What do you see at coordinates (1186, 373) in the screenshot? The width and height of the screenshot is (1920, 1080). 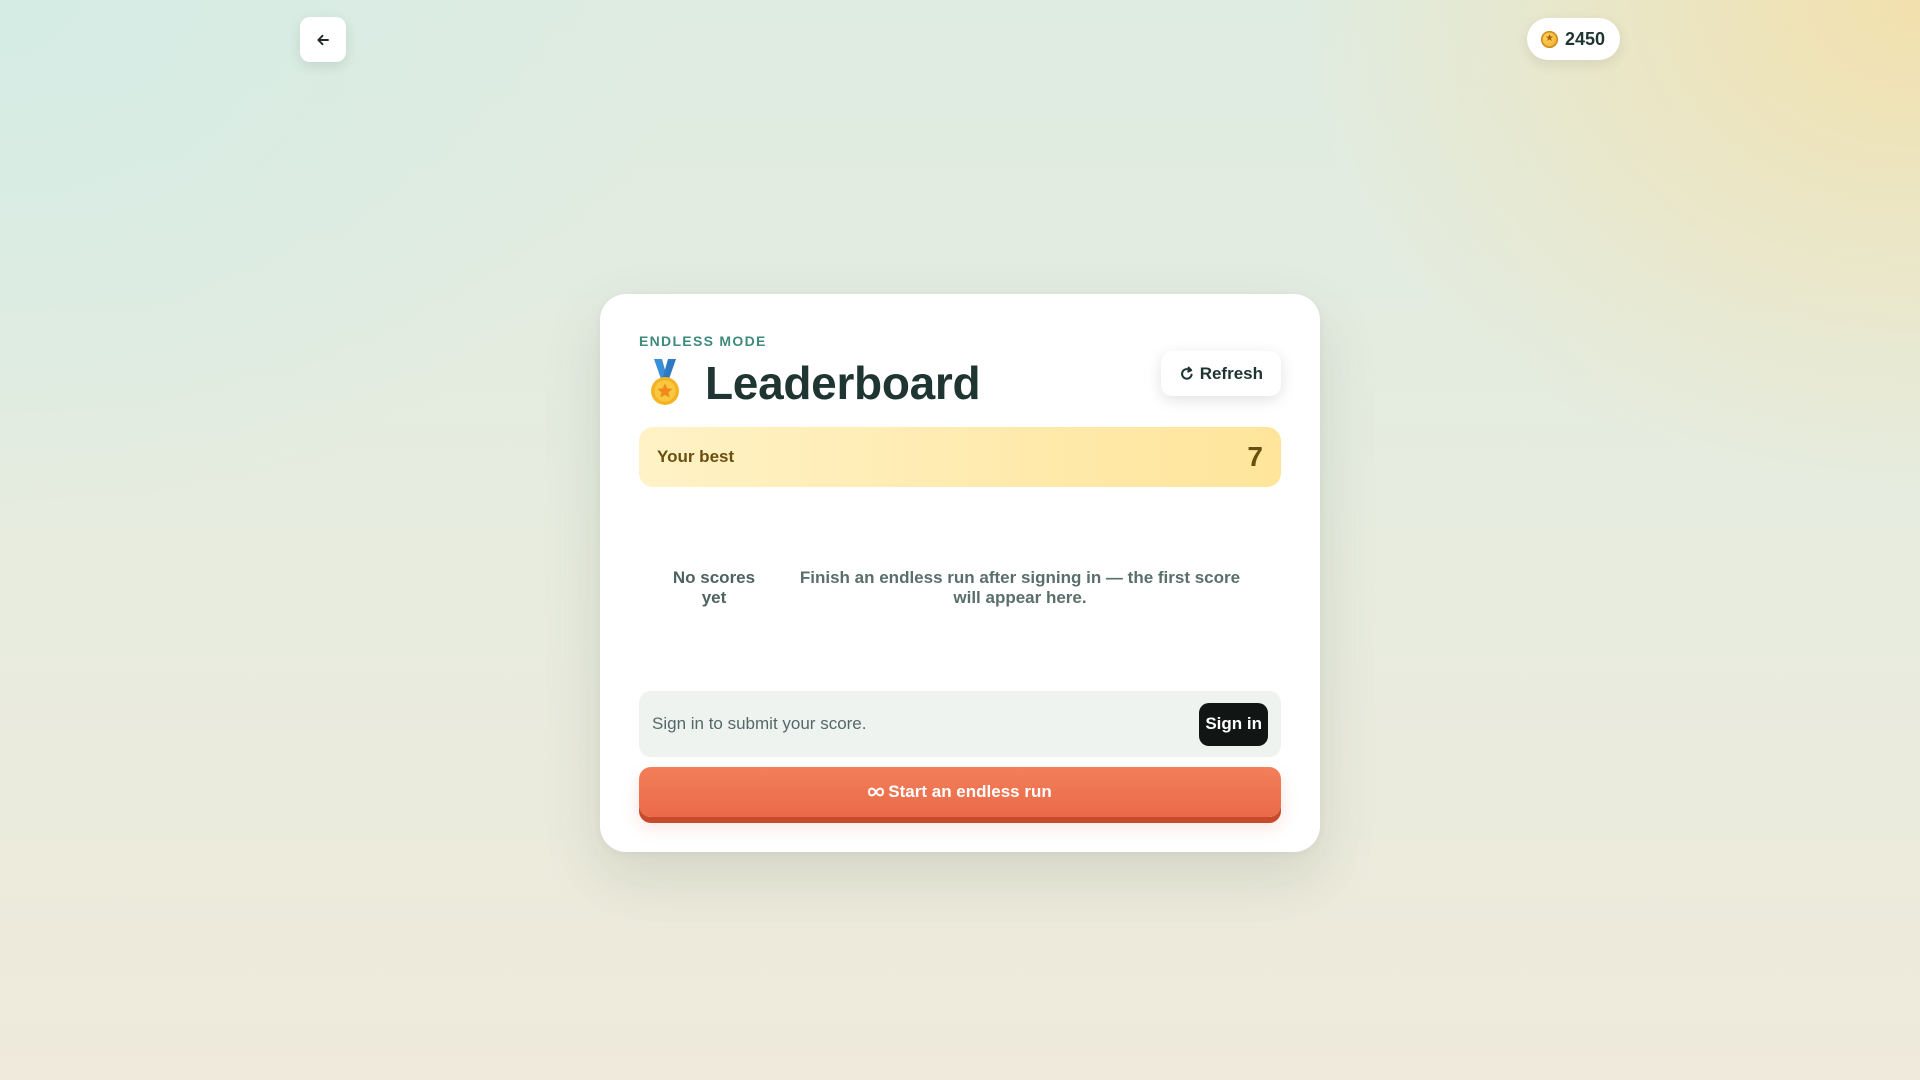 I see `refresh-icon` at bounding box center [1186, 373].